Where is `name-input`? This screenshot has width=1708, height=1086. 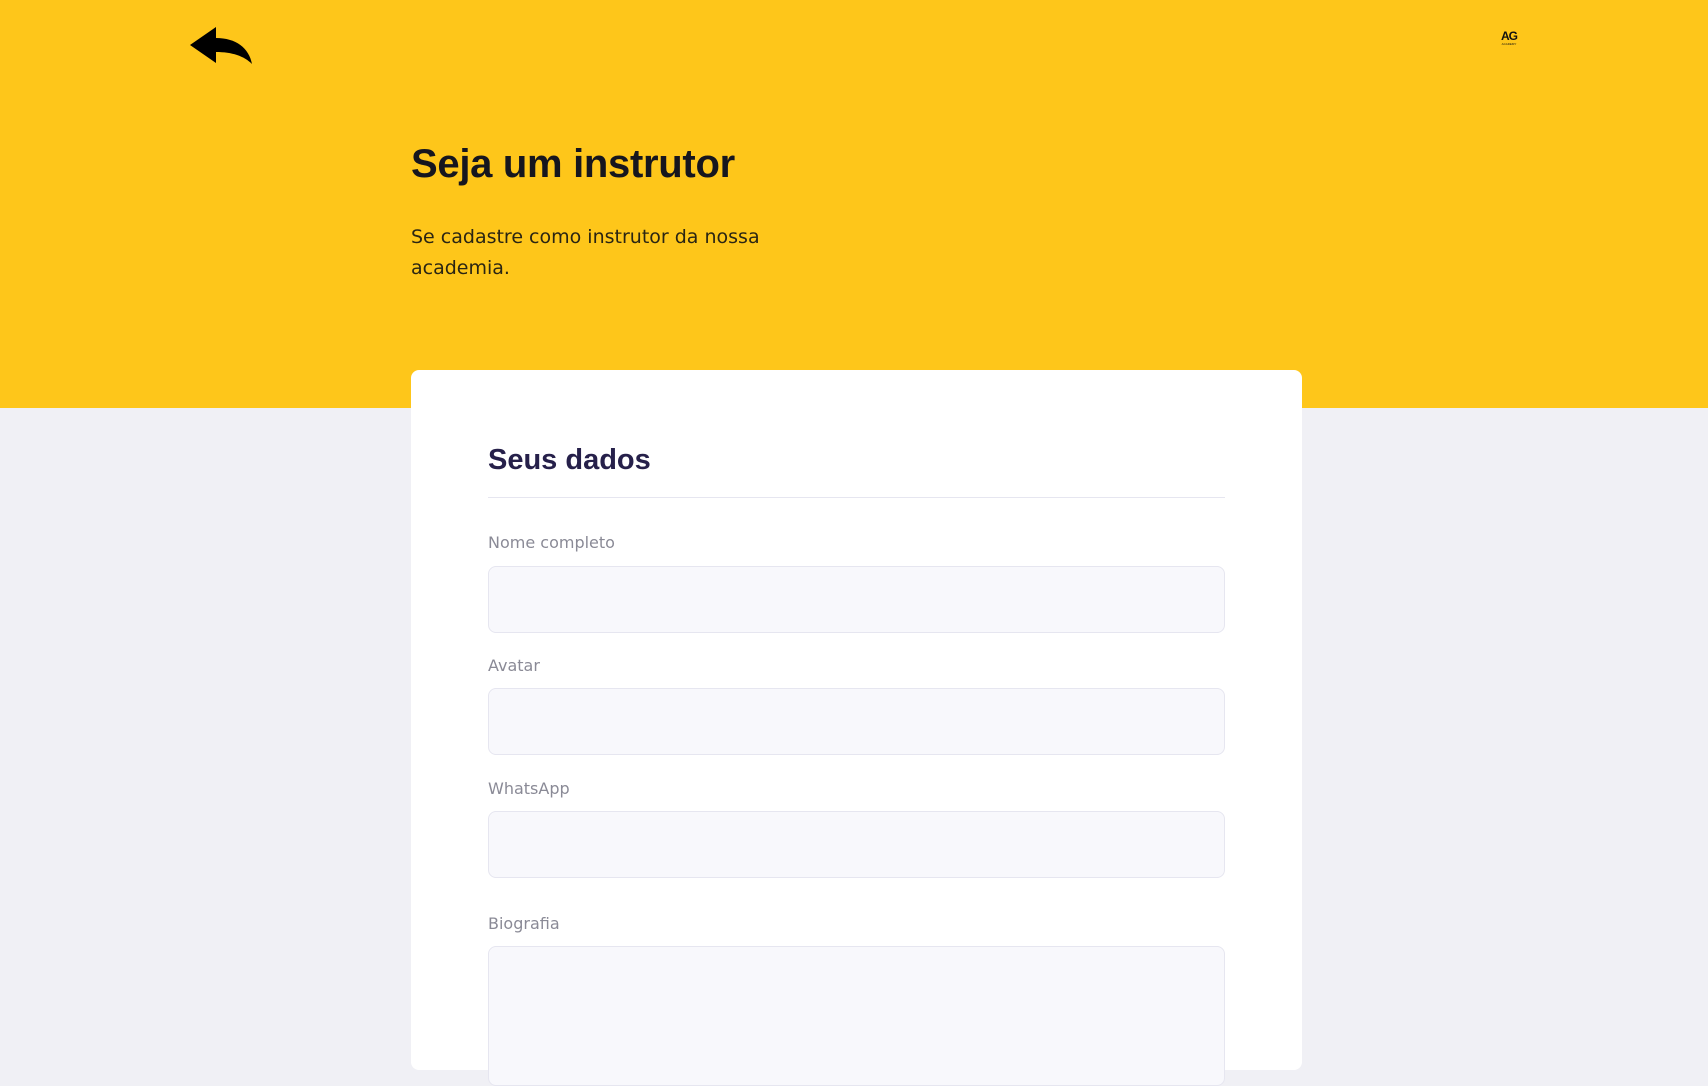
name-input is located at coordinates (856, 599).